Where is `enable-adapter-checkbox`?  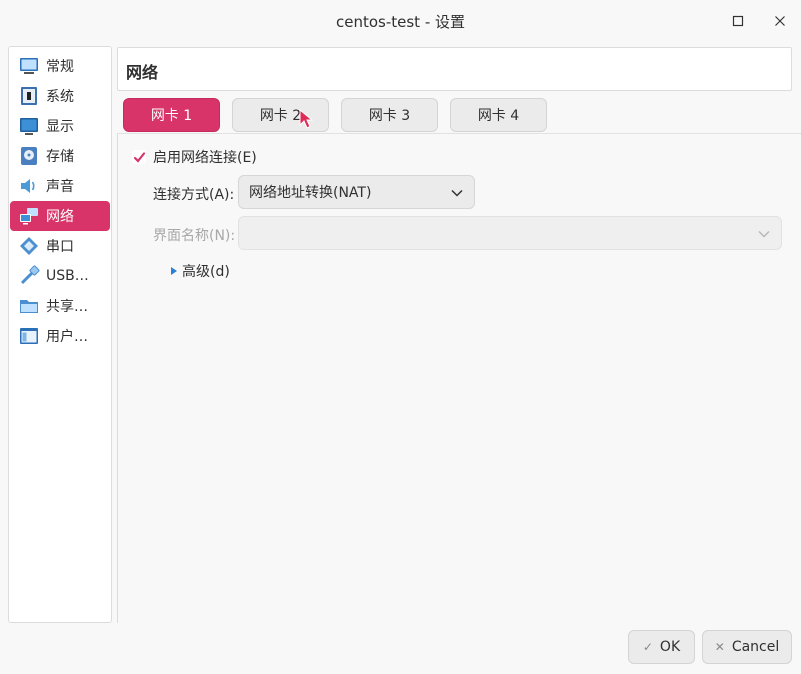 enable-adapter-checkbox is located at coordinates (139, 157).